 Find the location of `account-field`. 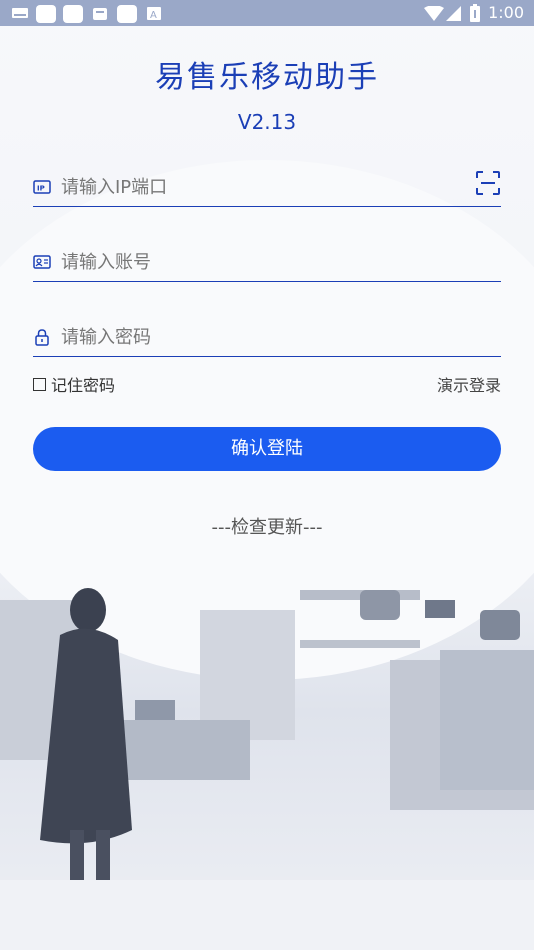

account-field is located at coordinates (267, 261).